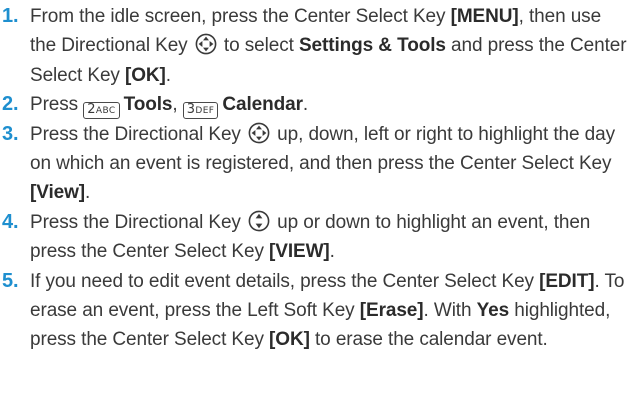 The width and height of the screenshot is (632, 411). What do you see at coordinates (484, 16) in the screenshot?
I see `menu-key-label: [MENU]` at bounding box center [484, 16].